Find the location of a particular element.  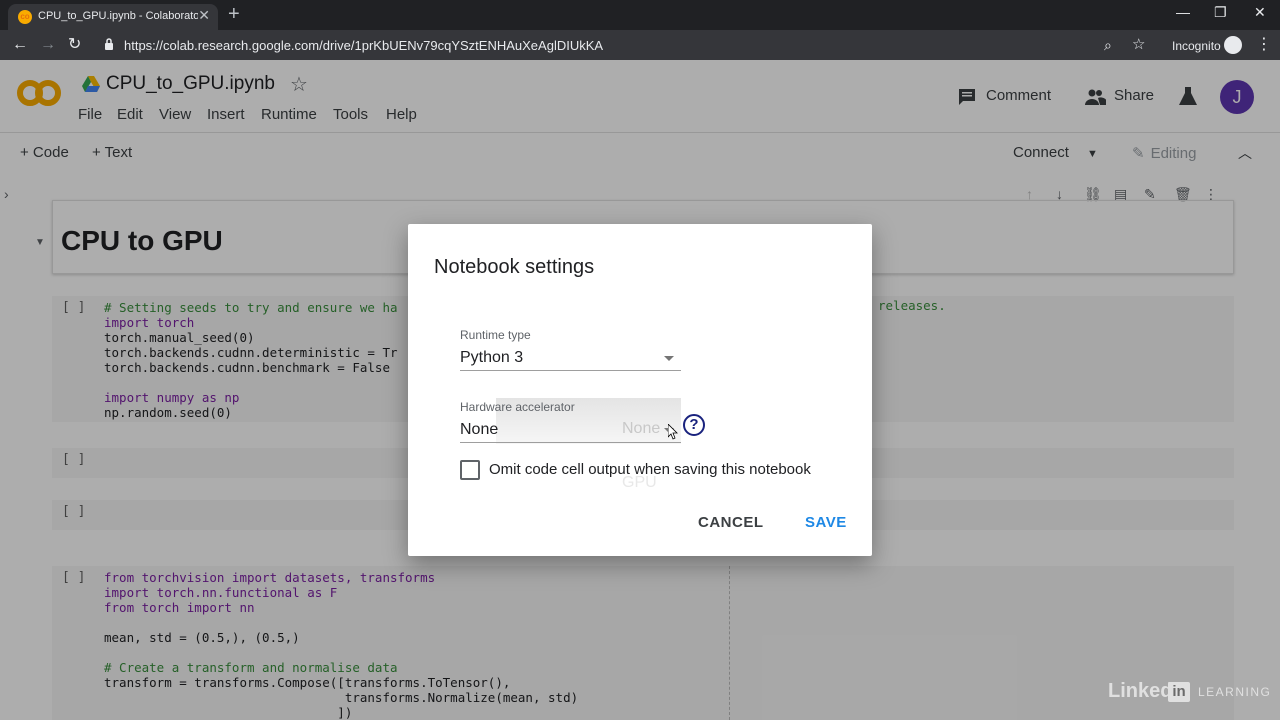

back-arrow-icon: ← is located at coordinates (20, 45).